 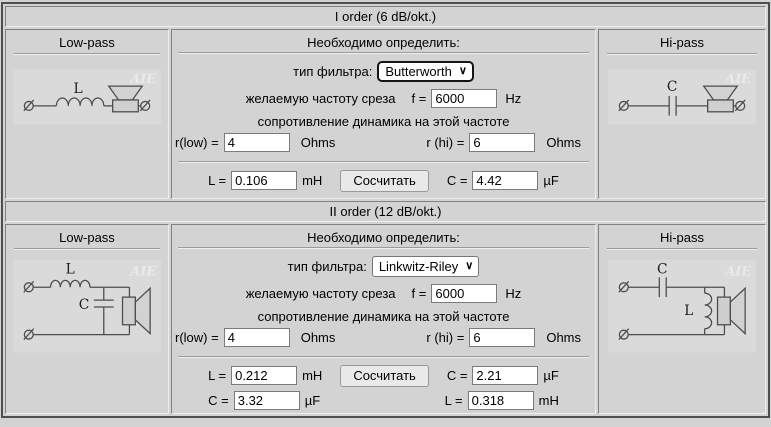 I want to click on block2-hipass-cell: Hi-pass AIE C L, so click(x=682, y=319).